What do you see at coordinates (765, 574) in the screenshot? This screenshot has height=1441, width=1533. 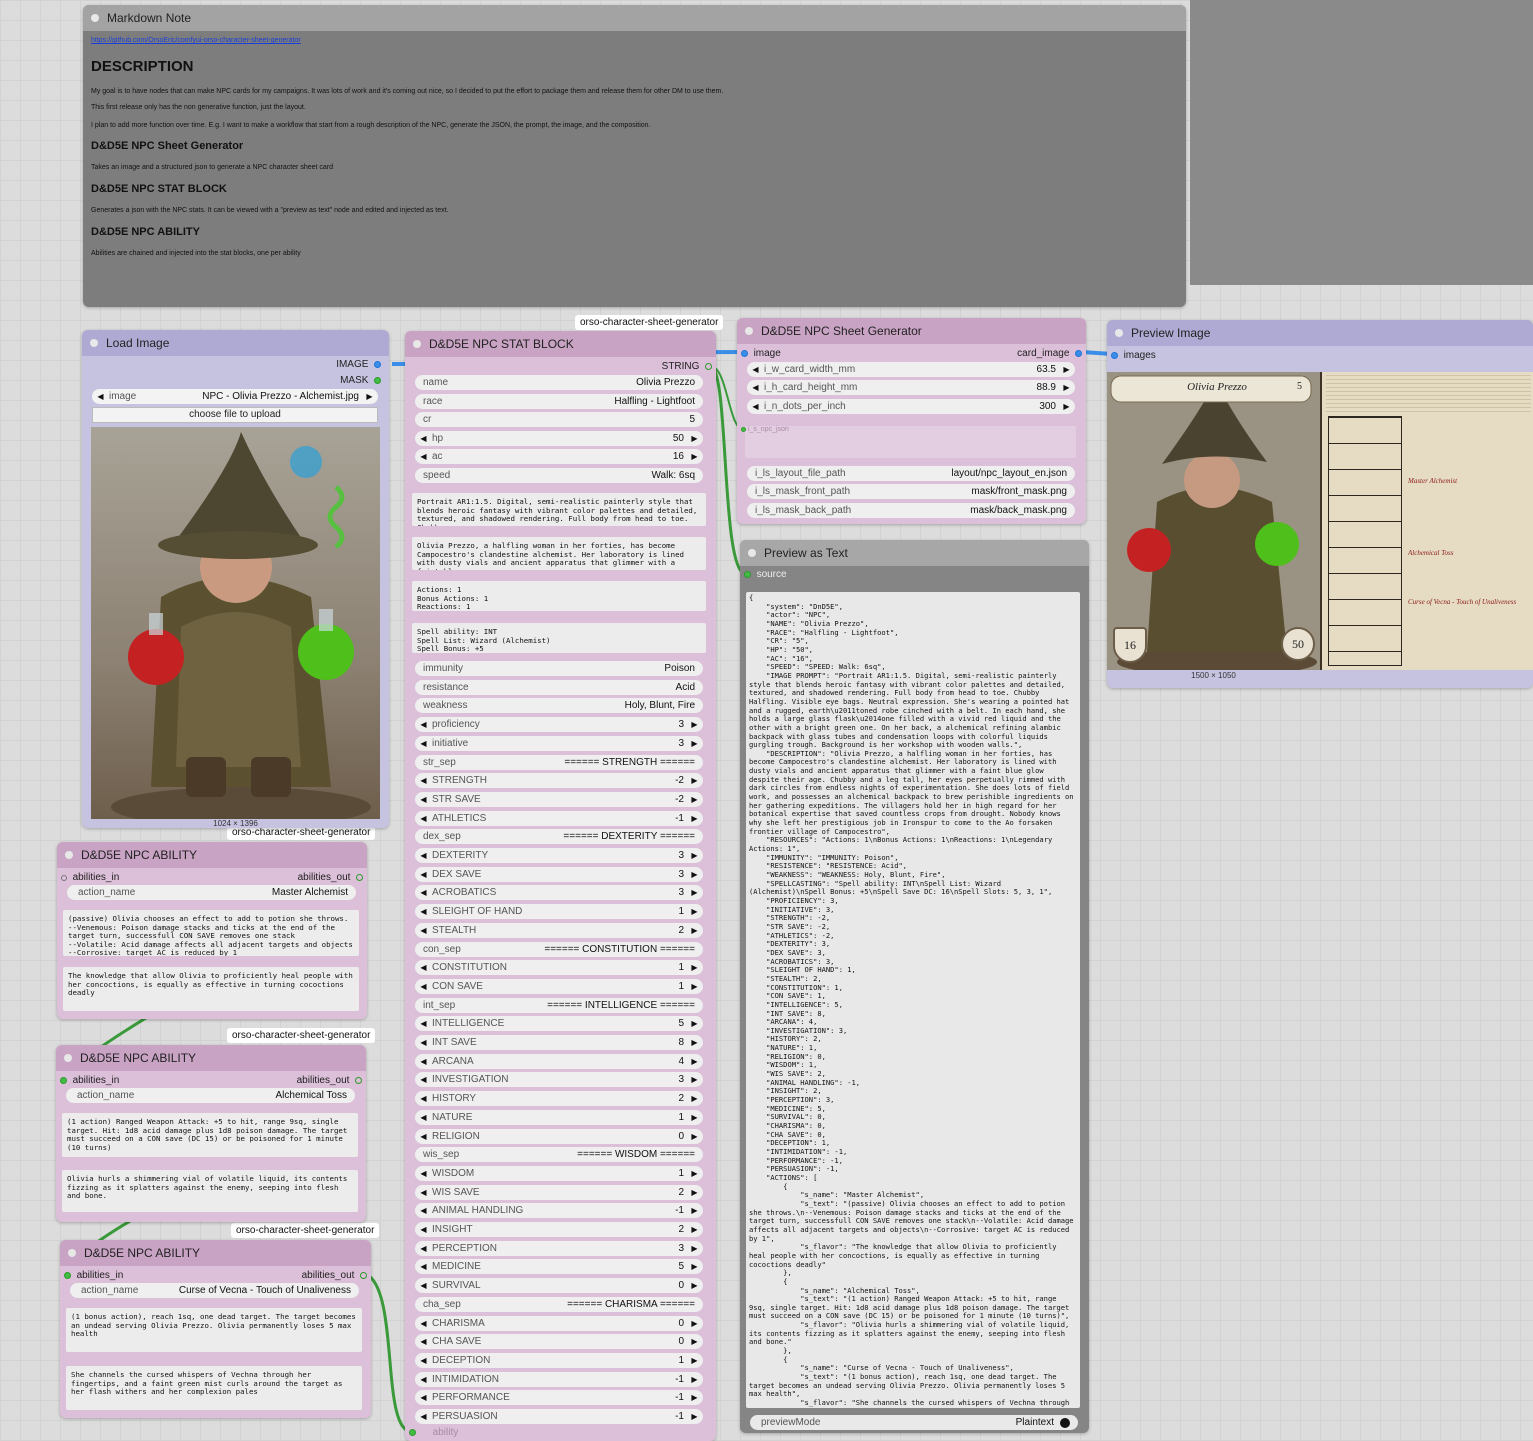 I see `input-source: source` at bounding box center [765, 574].